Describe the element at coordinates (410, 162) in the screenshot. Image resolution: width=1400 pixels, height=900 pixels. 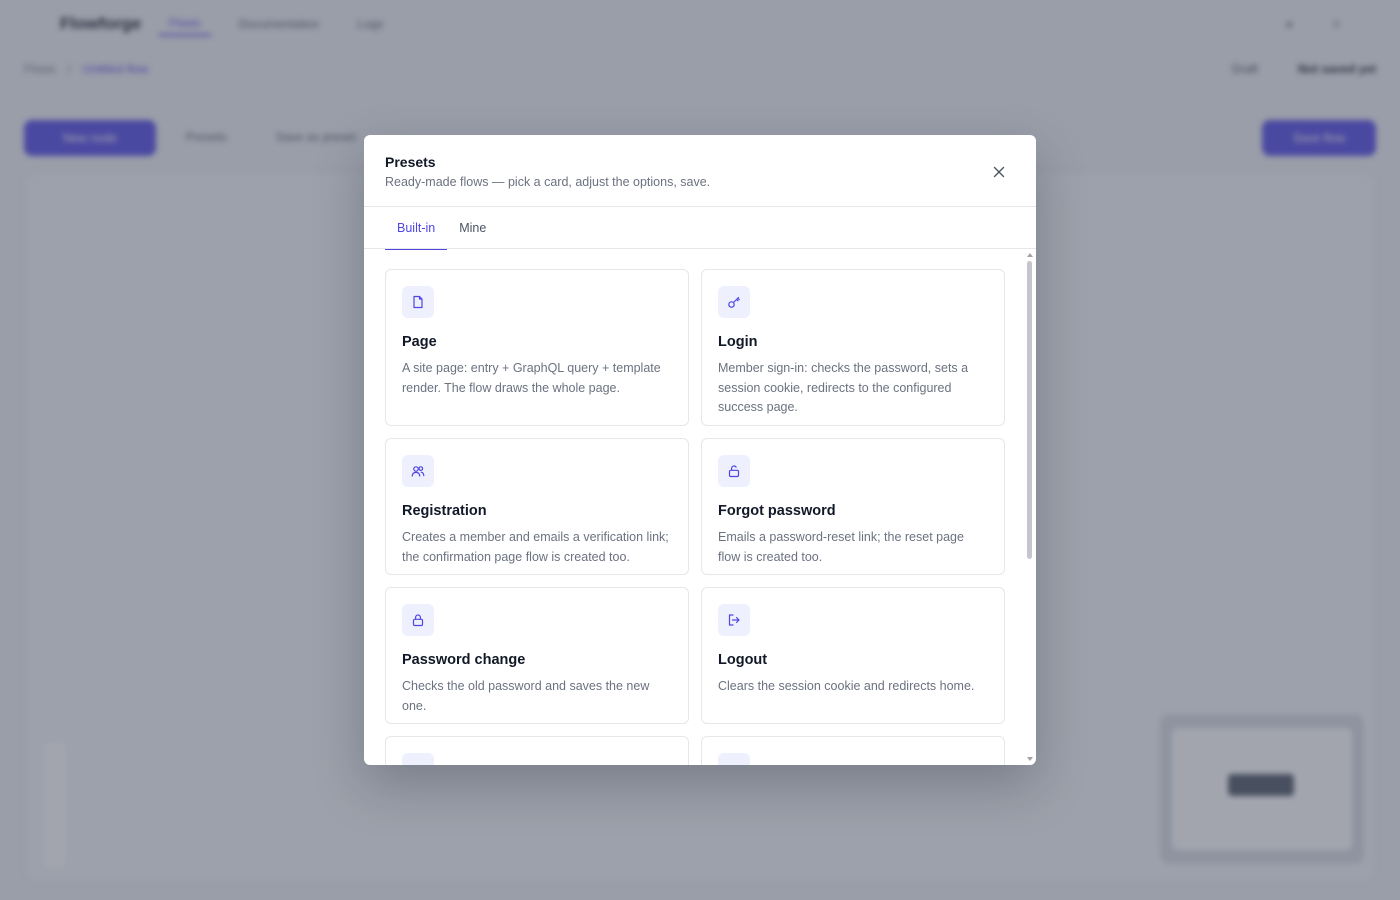
I see `modal-title: Presets` at that location.